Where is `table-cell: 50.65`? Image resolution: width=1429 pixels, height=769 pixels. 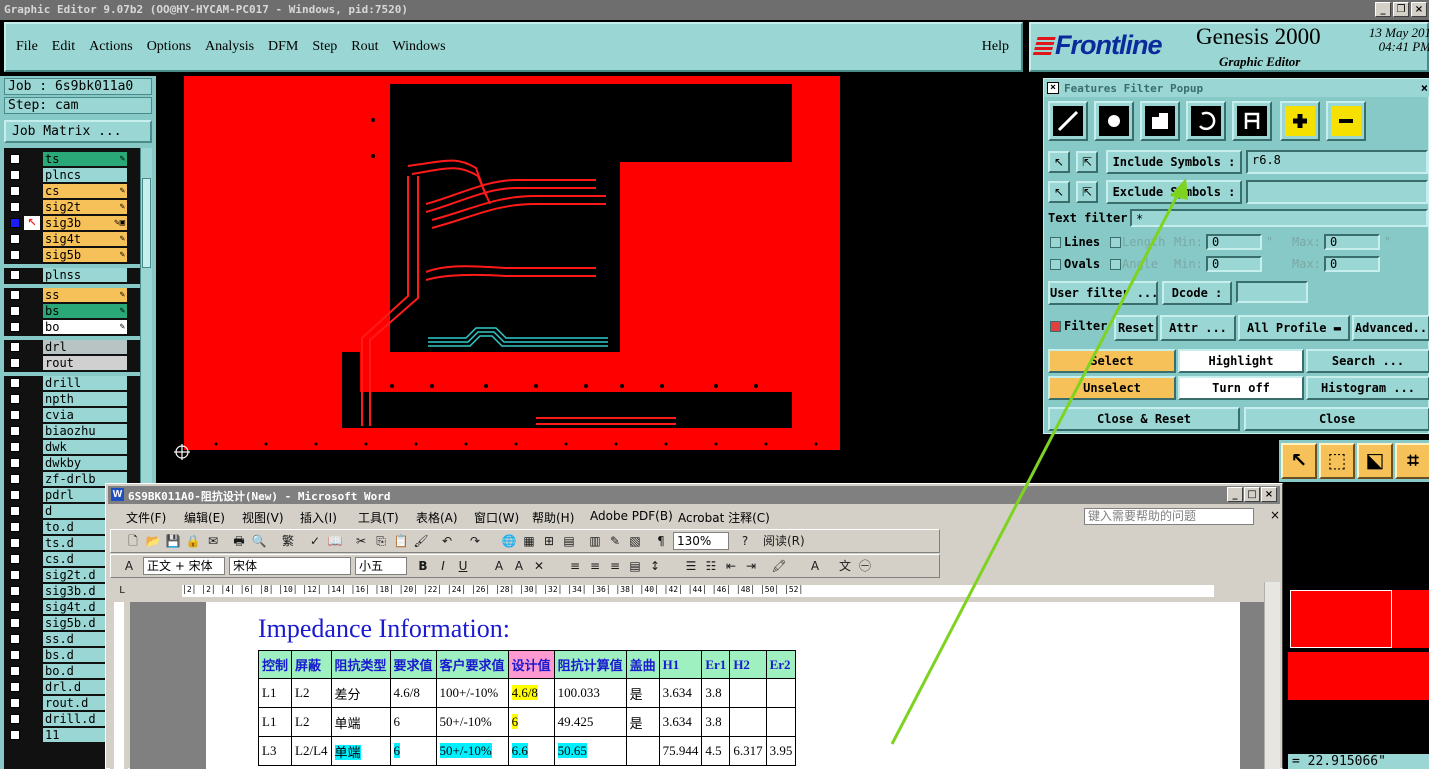
table-cell: 50.65 is located at coordinates (590, 751).